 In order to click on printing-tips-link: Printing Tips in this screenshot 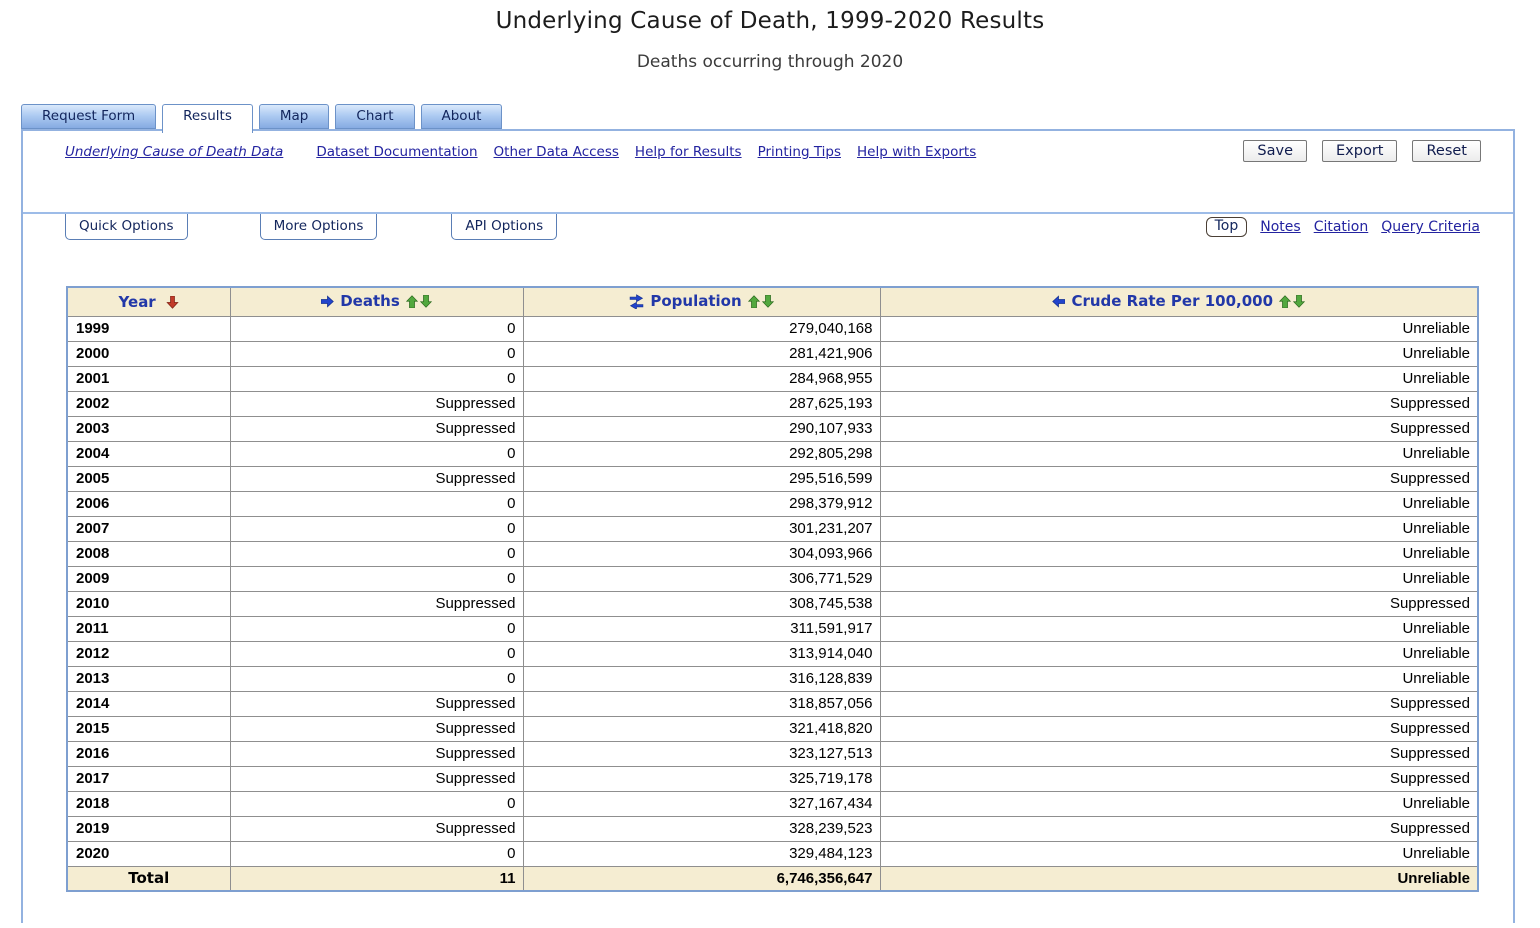, I will do `click(799, 152)`.